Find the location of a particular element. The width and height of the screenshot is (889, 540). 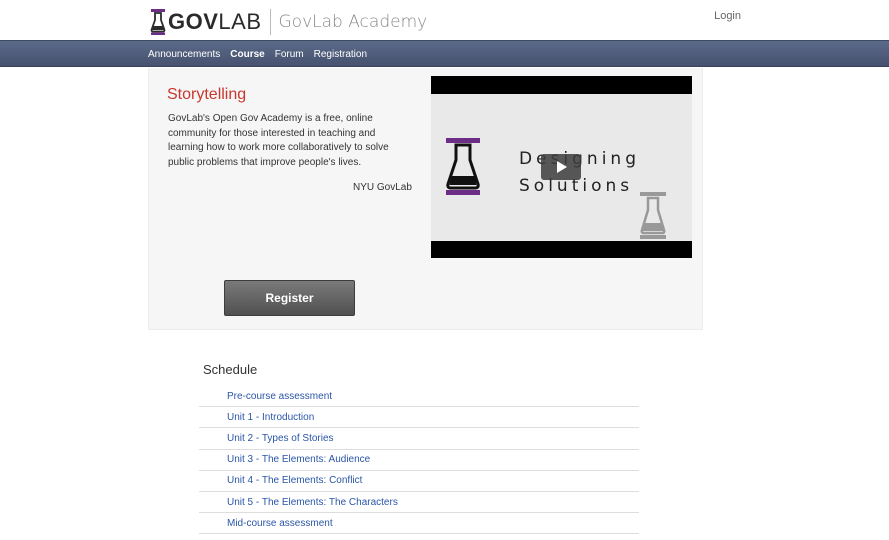

flask-logo-icon is located at coordinates (158, 22).